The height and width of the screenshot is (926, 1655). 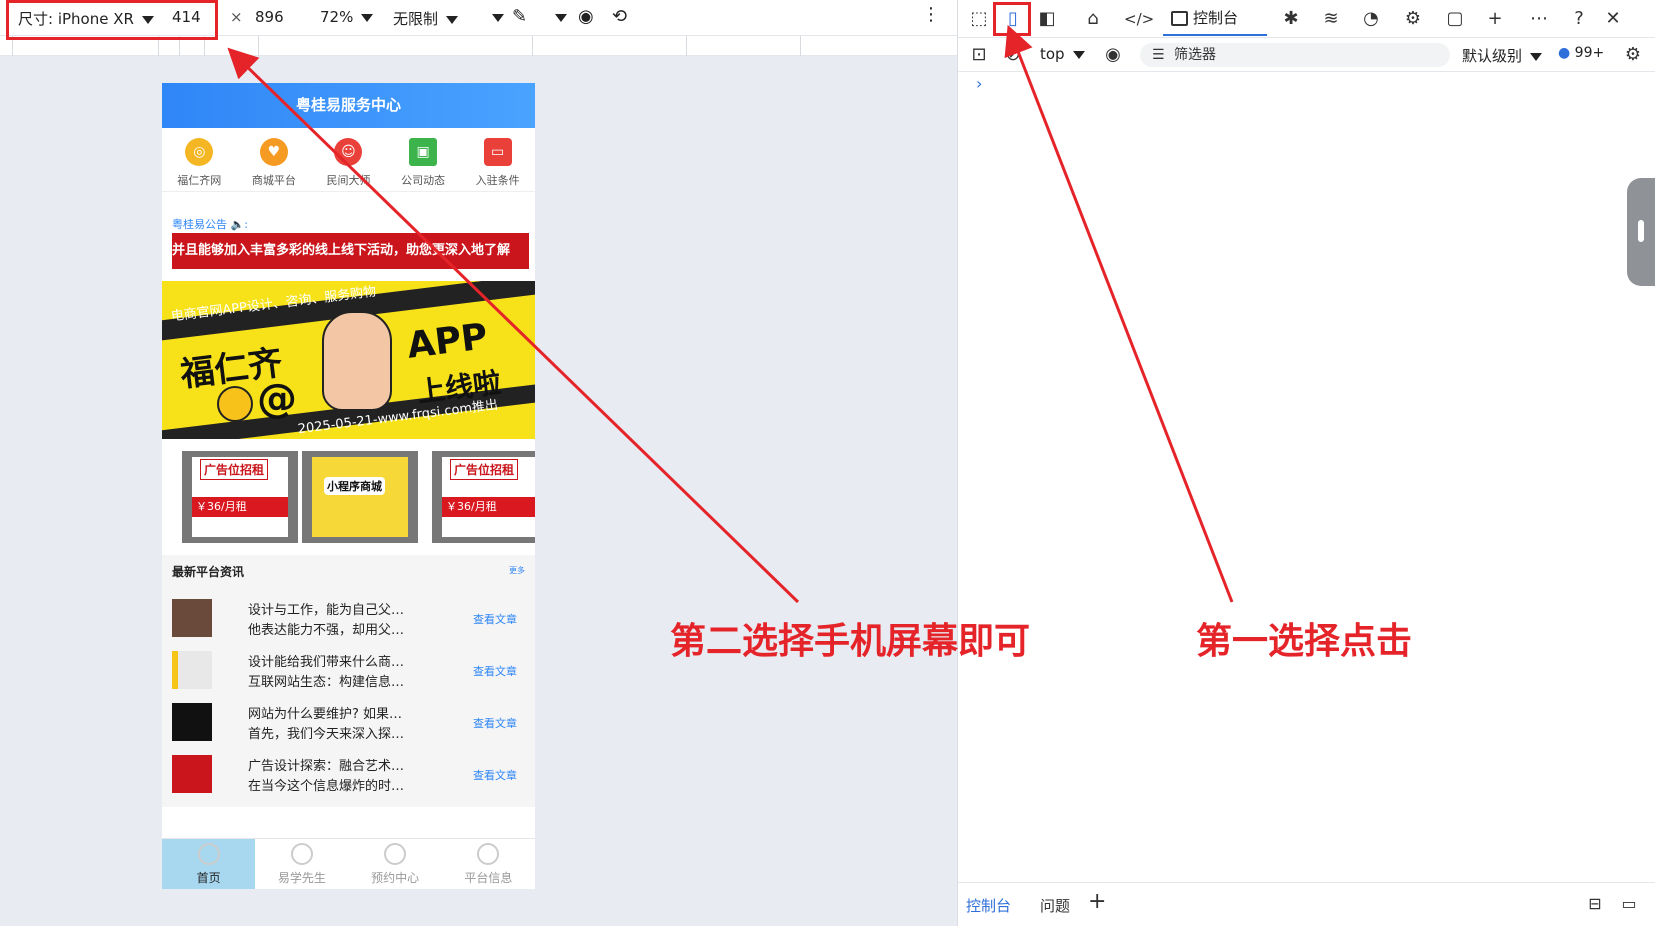 What do you see at coordinates (1012, 19) in the screenshot?
I see `highlight-box-device-toggle` at bounding box center [1012, 19].